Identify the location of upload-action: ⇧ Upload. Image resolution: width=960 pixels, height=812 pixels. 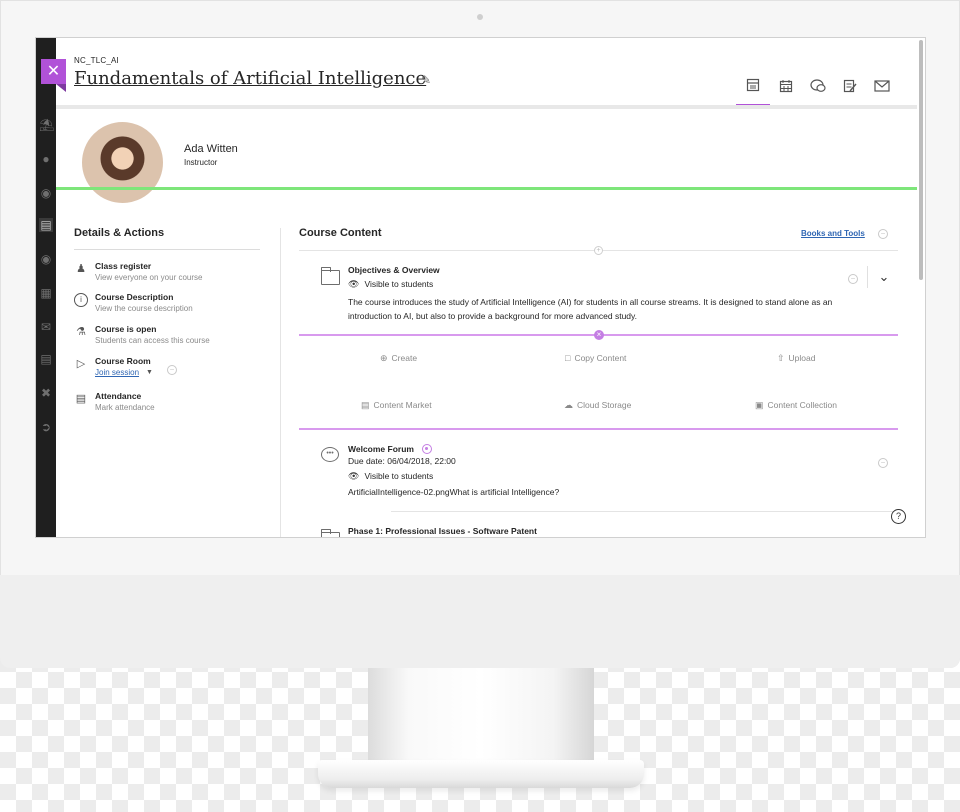
(796, 358).